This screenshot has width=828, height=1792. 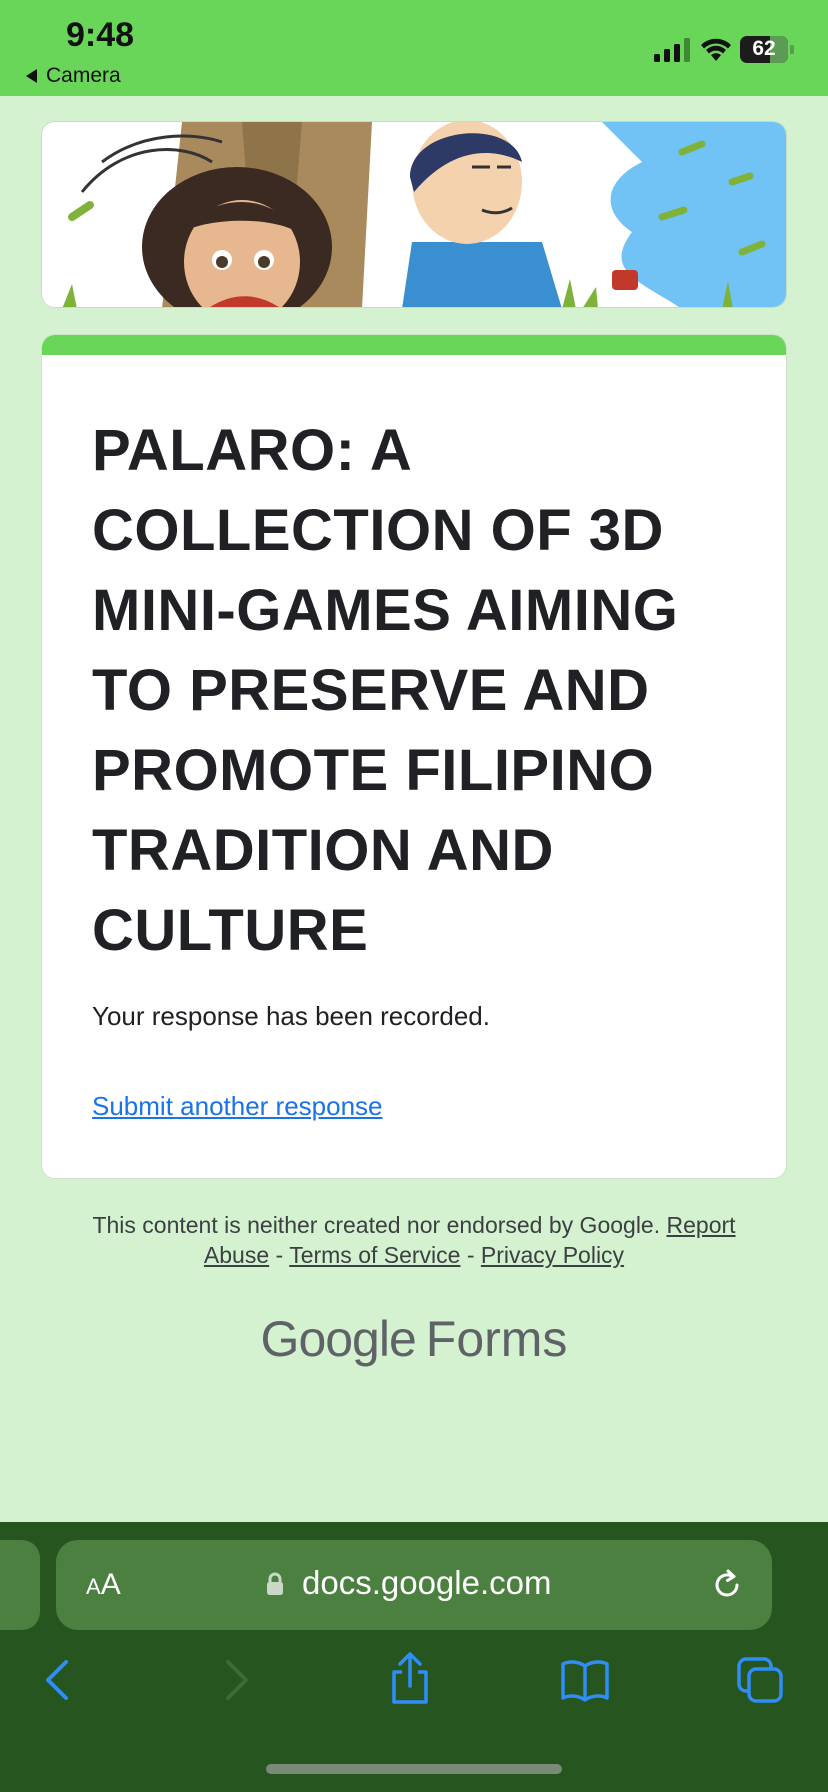 I want to click on text-size-button: AA, so click(x=103, y=1585).